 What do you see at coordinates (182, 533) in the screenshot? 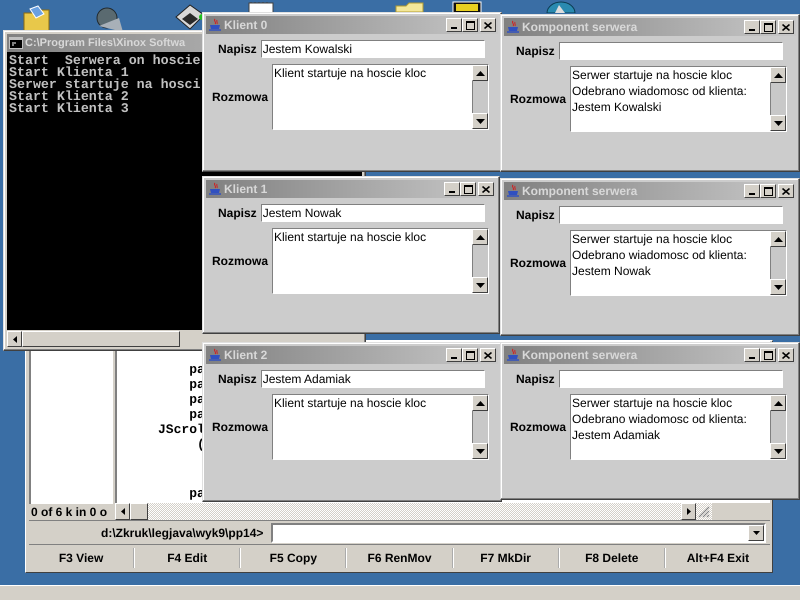
I see `prompt-text: d:\Zkruk\legjava\wyk9\pp14>` at bounding box center [182, 533].